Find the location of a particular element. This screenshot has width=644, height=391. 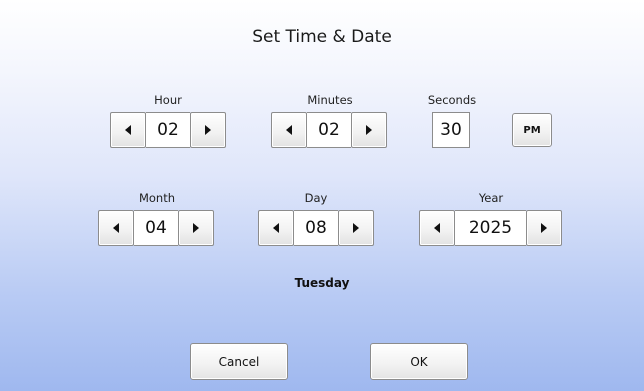

day-spinner: 08 is located at coordinates (316, 228).